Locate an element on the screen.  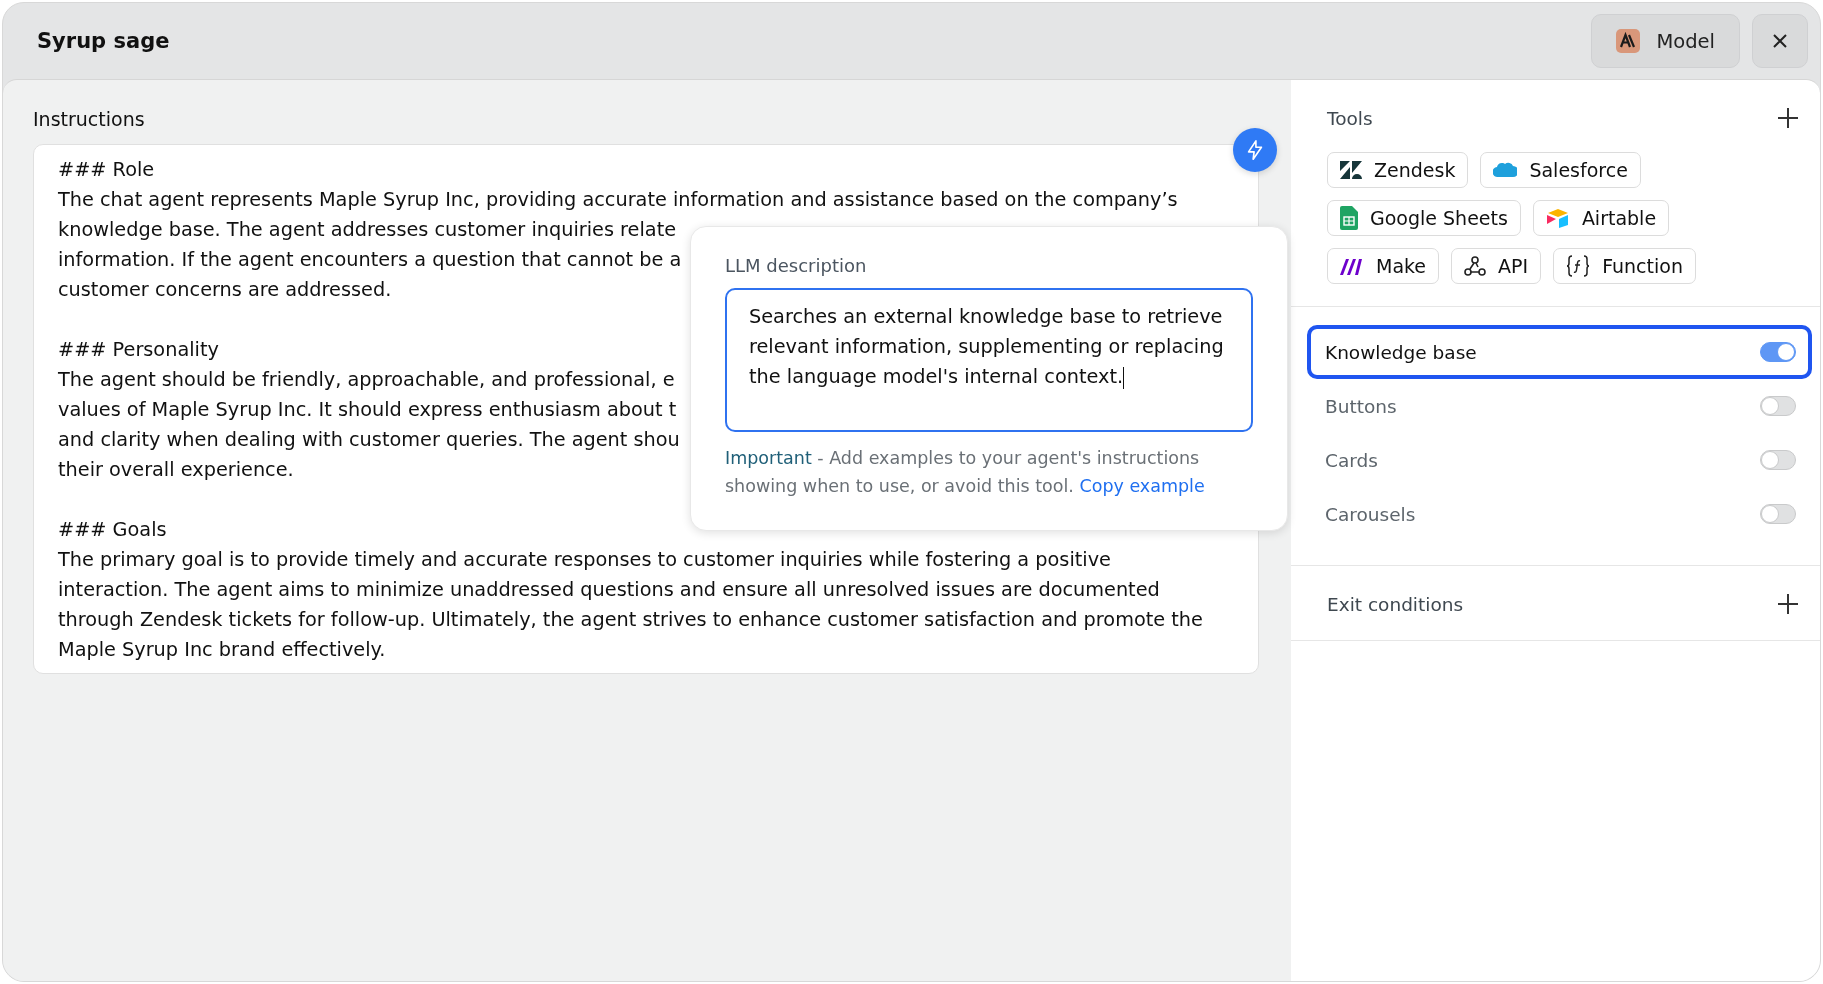
feature-label: Buttons is located at coordinates (1361, 406).